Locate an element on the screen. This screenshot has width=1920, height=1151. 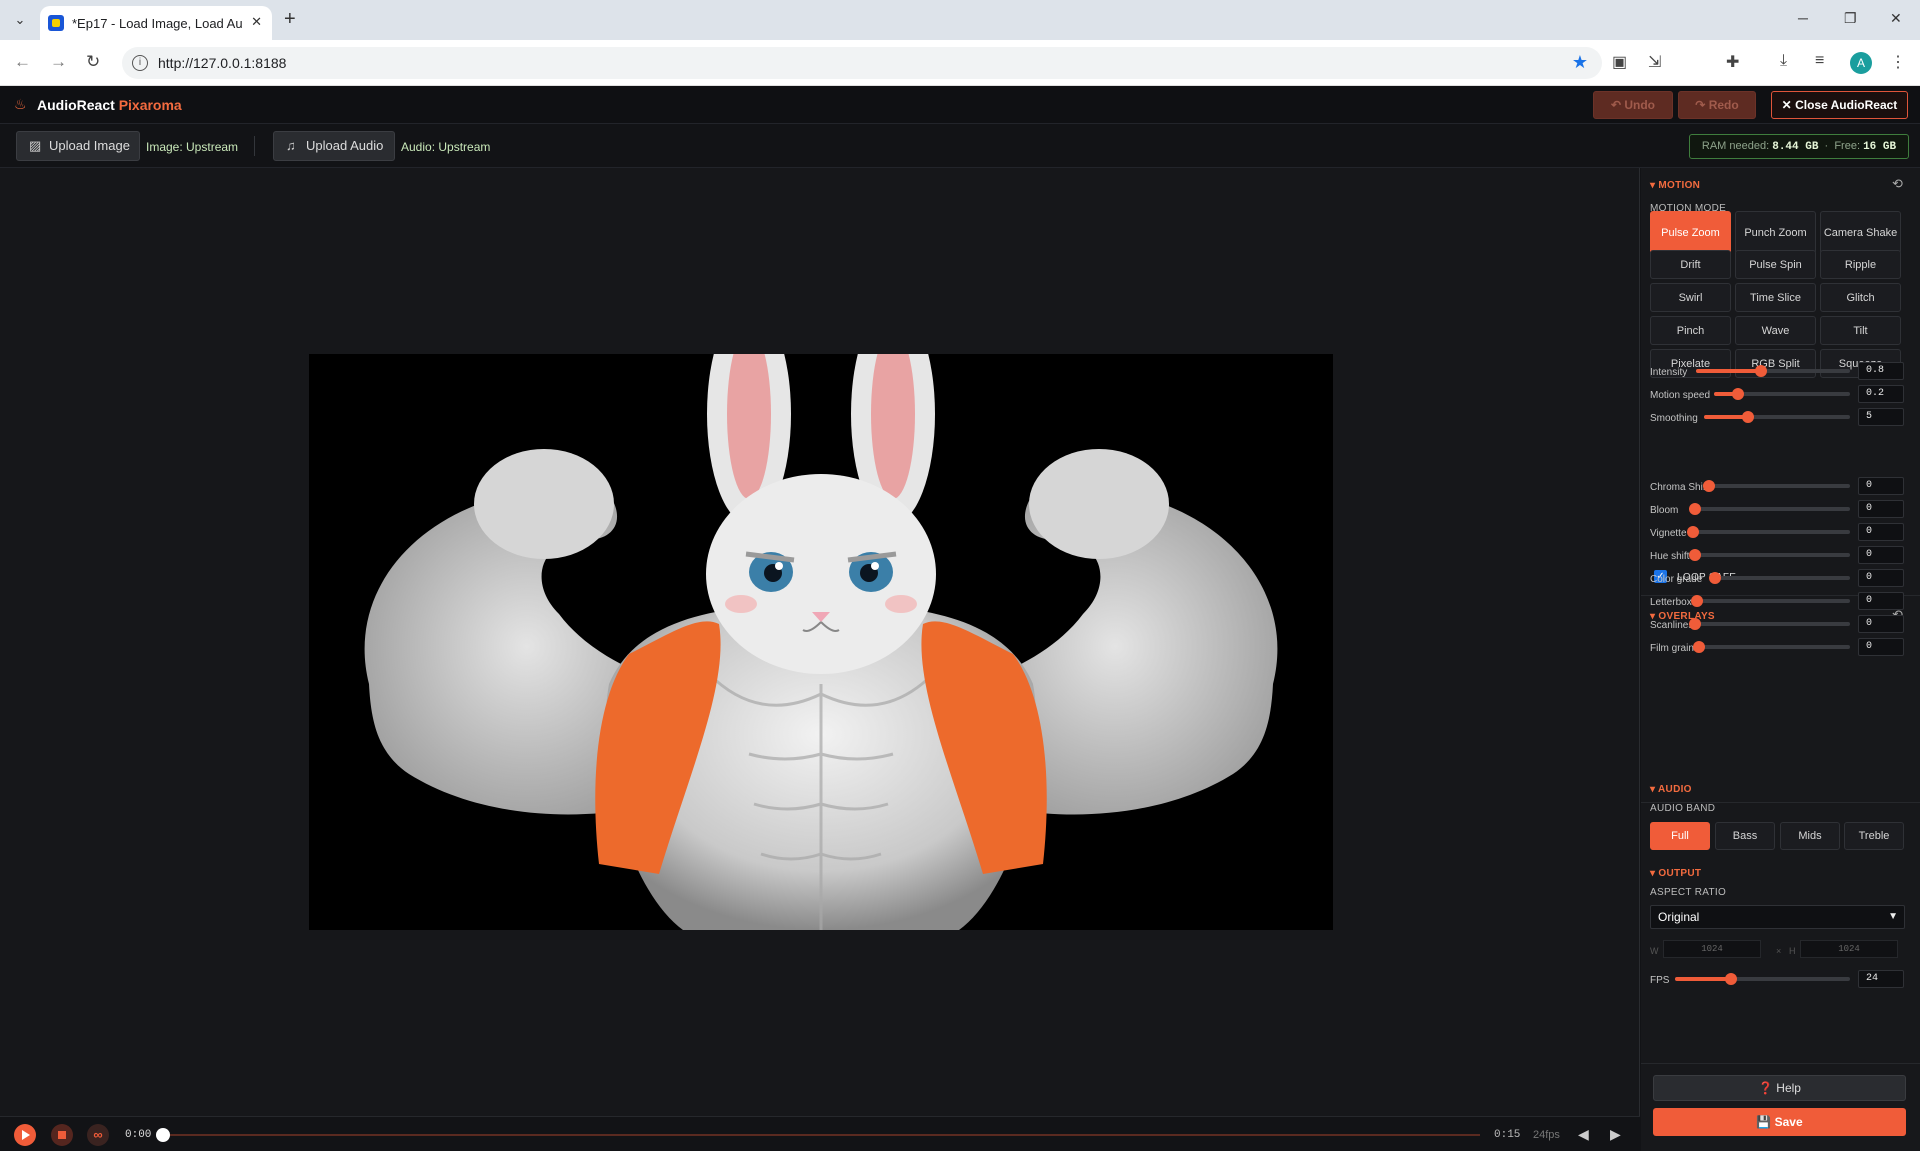
motion-section-header: ▾ MOTION is located at coordinates (1675, 185).